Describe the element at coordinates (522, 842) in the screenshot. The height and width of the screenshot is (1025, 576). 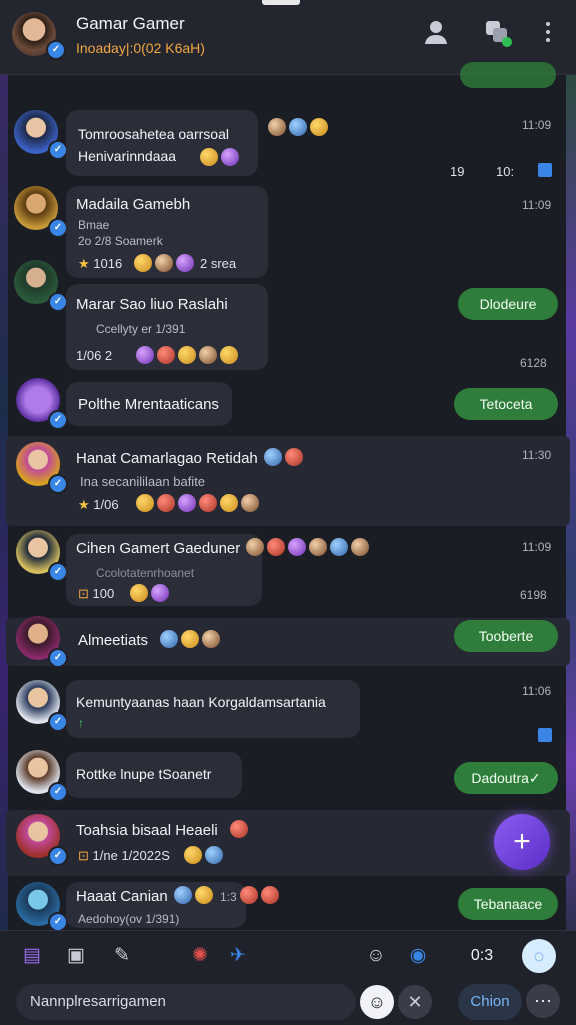
I see `new-chat-fab-button: +` at that location.